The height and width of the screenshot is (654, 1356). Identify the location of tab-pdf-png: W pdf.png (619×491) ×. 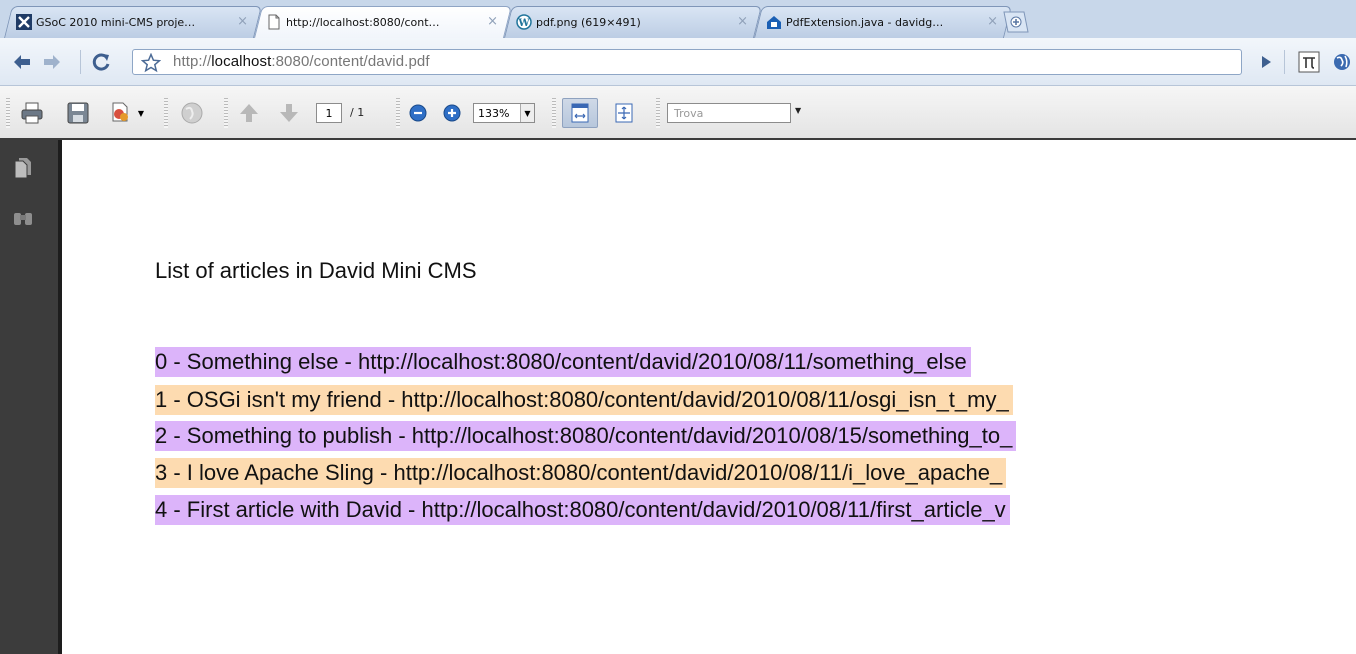
(629, 22).